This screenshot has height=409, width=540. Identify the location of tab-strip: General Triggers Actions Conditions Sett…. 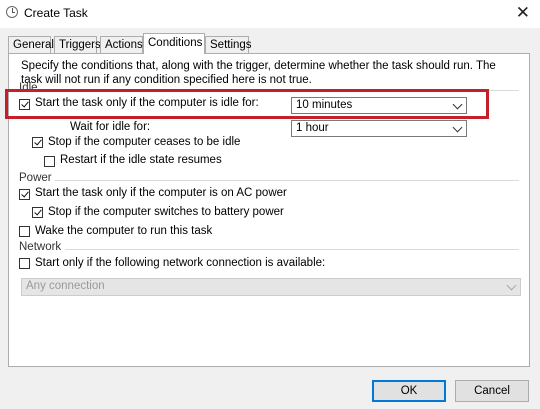
(268, 43).